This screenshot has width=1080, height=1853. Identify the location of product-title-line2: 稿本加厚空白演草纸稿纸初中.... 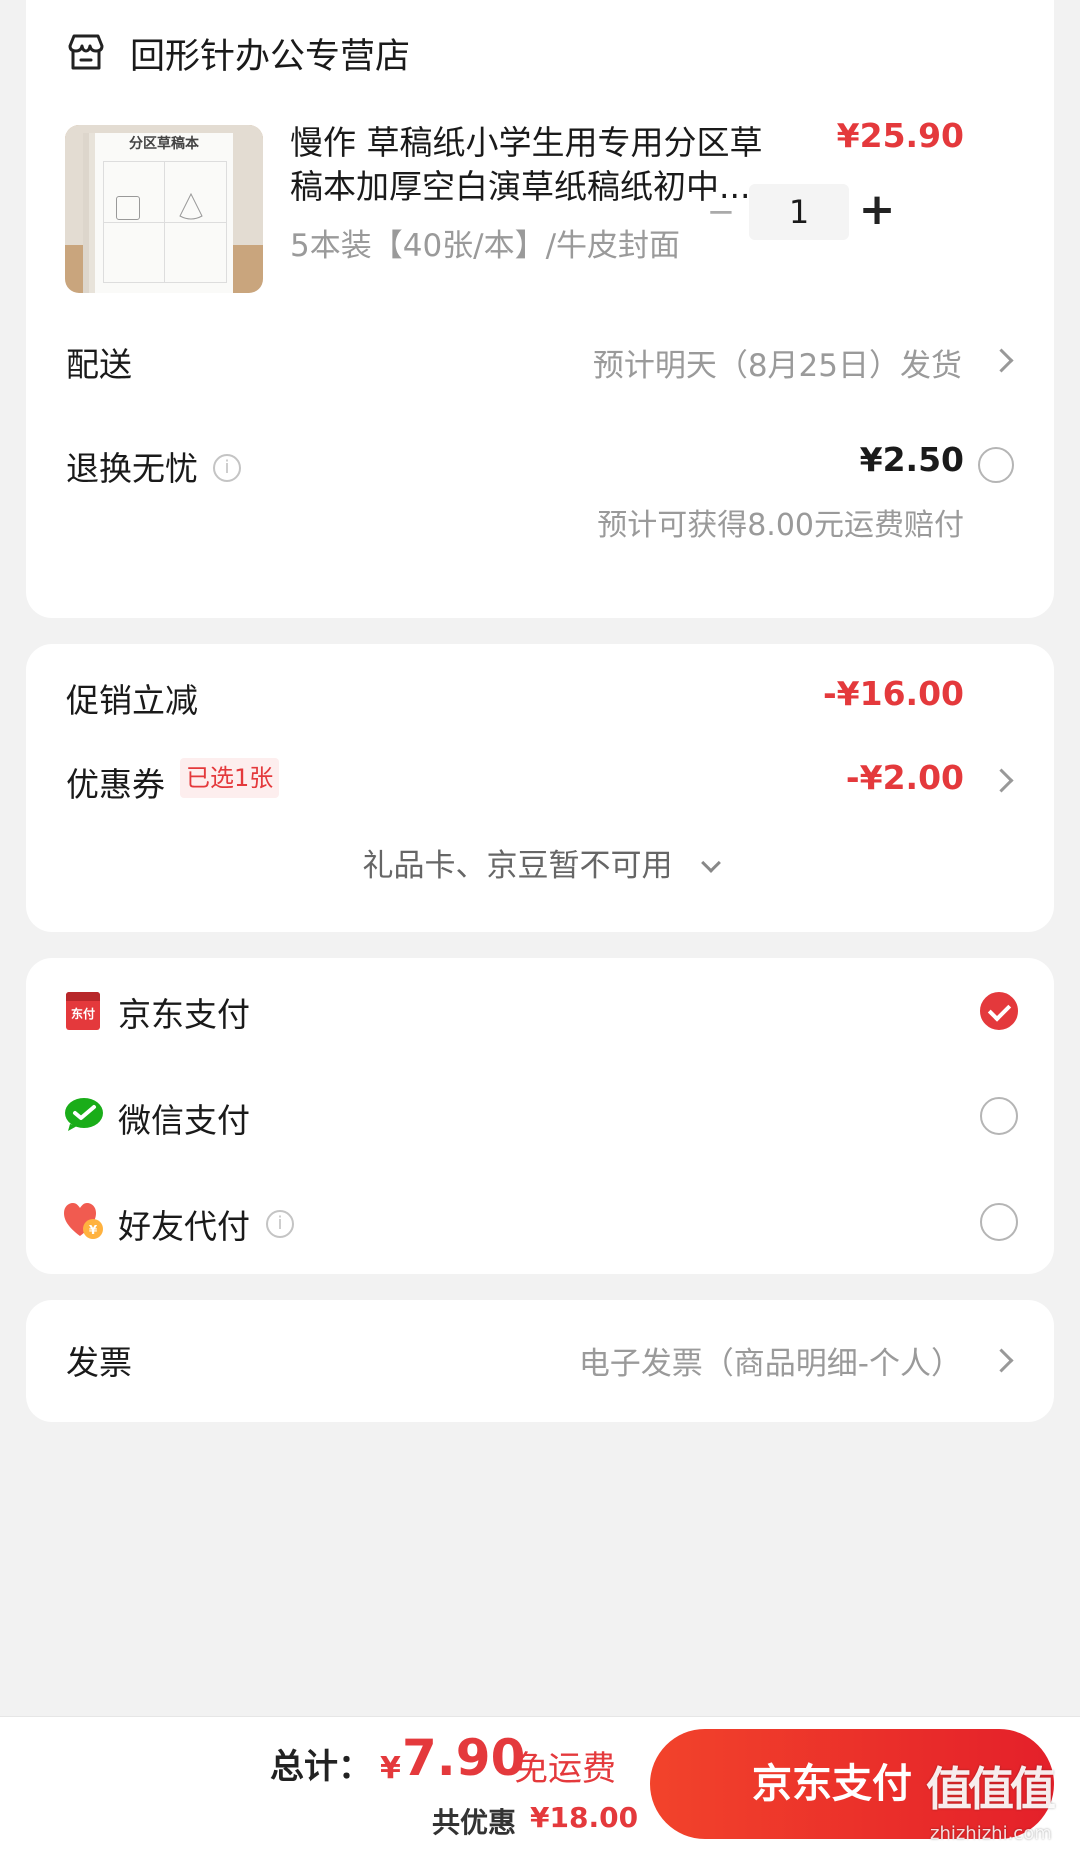
(520, 184).